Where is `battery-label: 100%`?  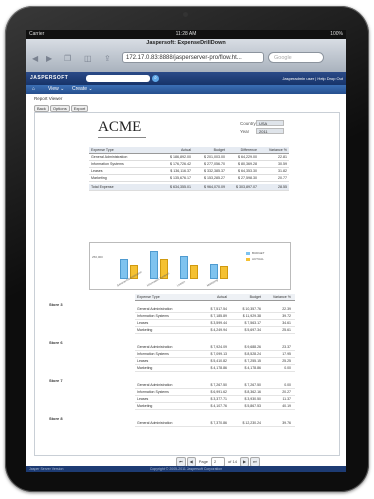 battery-label: 100% is located at coordinates (336, 34).